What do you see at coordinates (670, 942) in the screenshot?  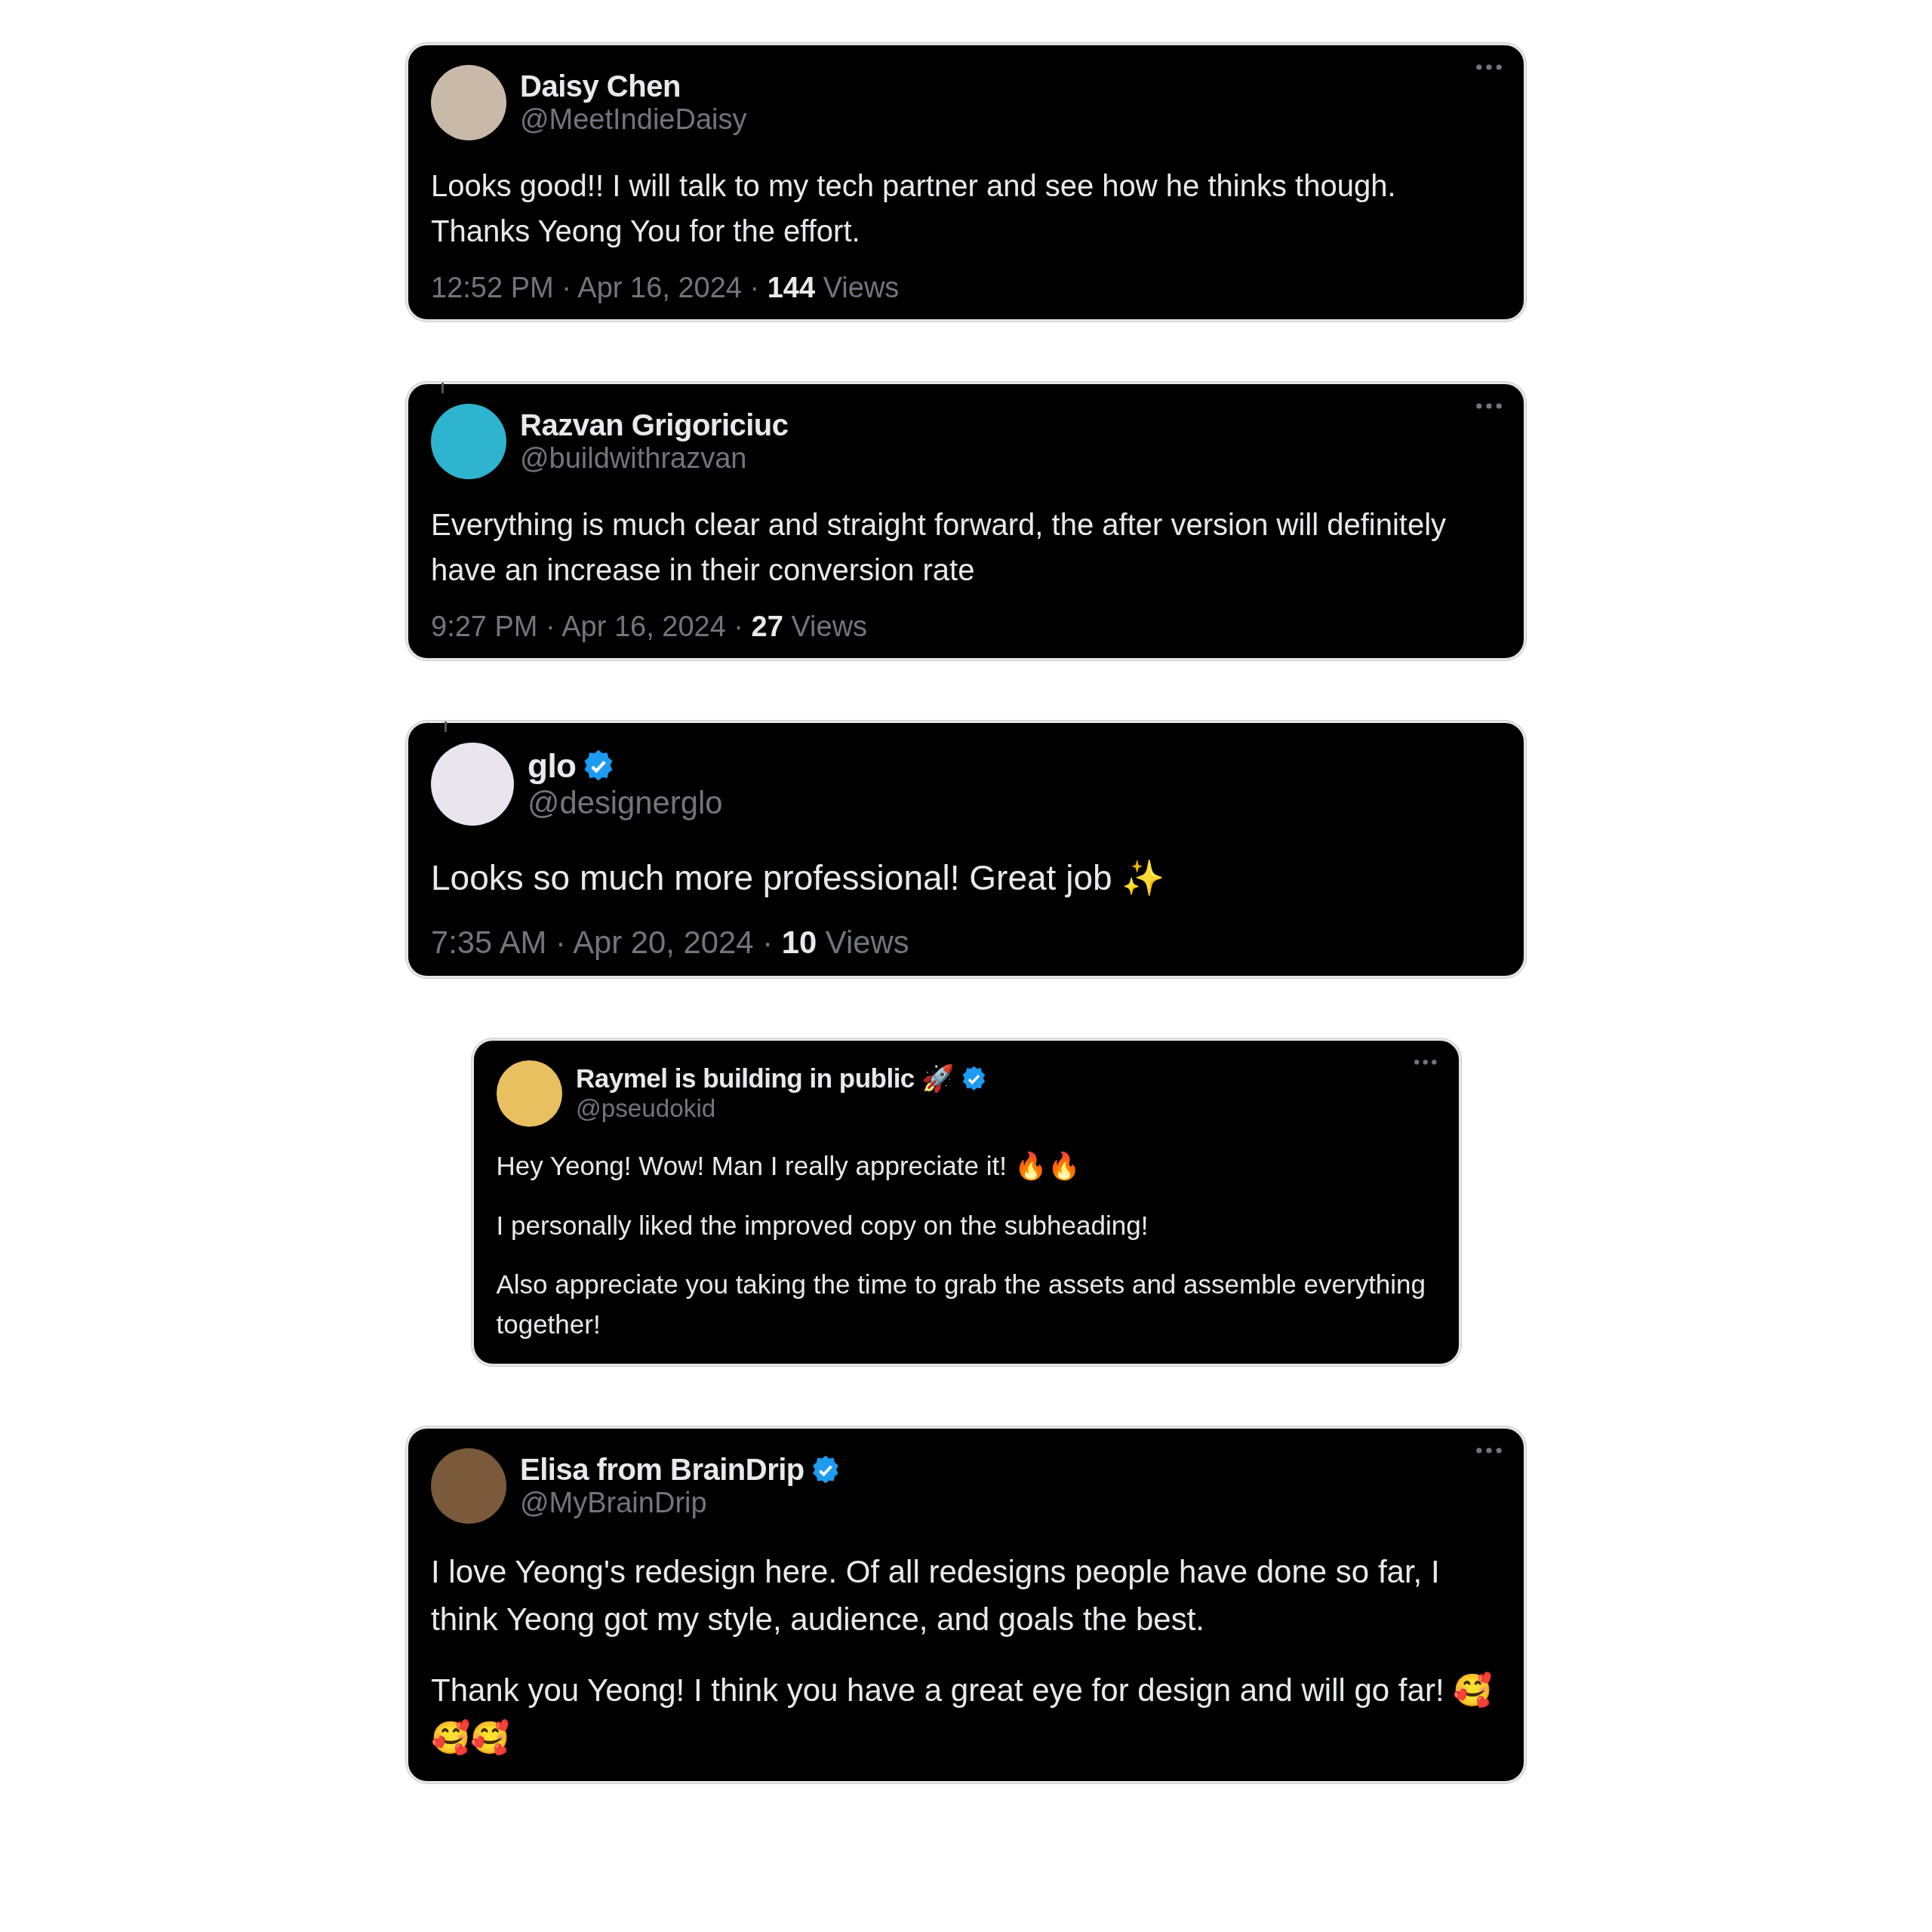 I see `tweet-meta: 7:35 AM · Apr 20, 2024 · 10 Views` at bounding box center [670, 942].